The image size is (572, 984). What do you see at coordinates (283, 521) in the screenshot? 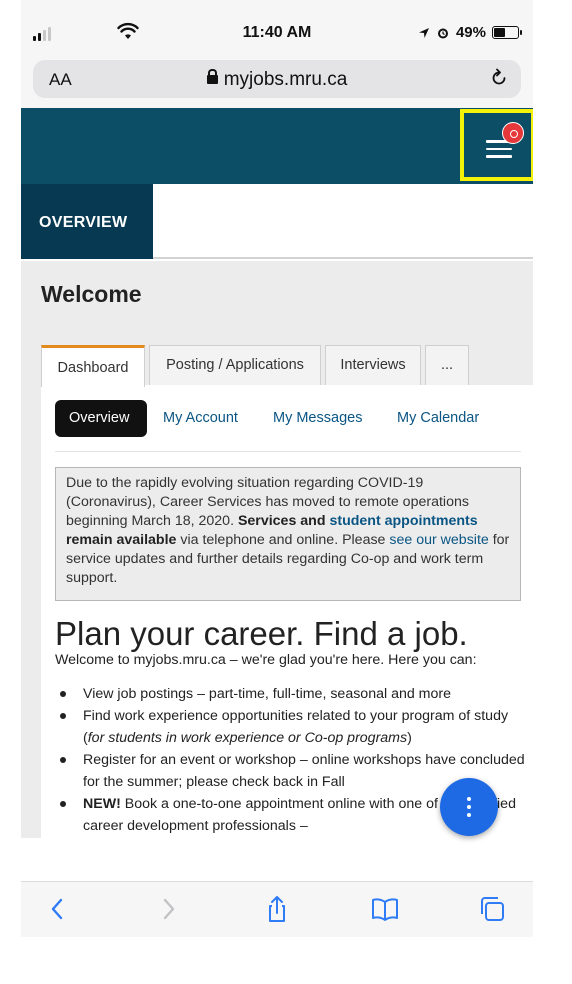
I see `notice-bold: Services and` at bounding box center [283, 521].